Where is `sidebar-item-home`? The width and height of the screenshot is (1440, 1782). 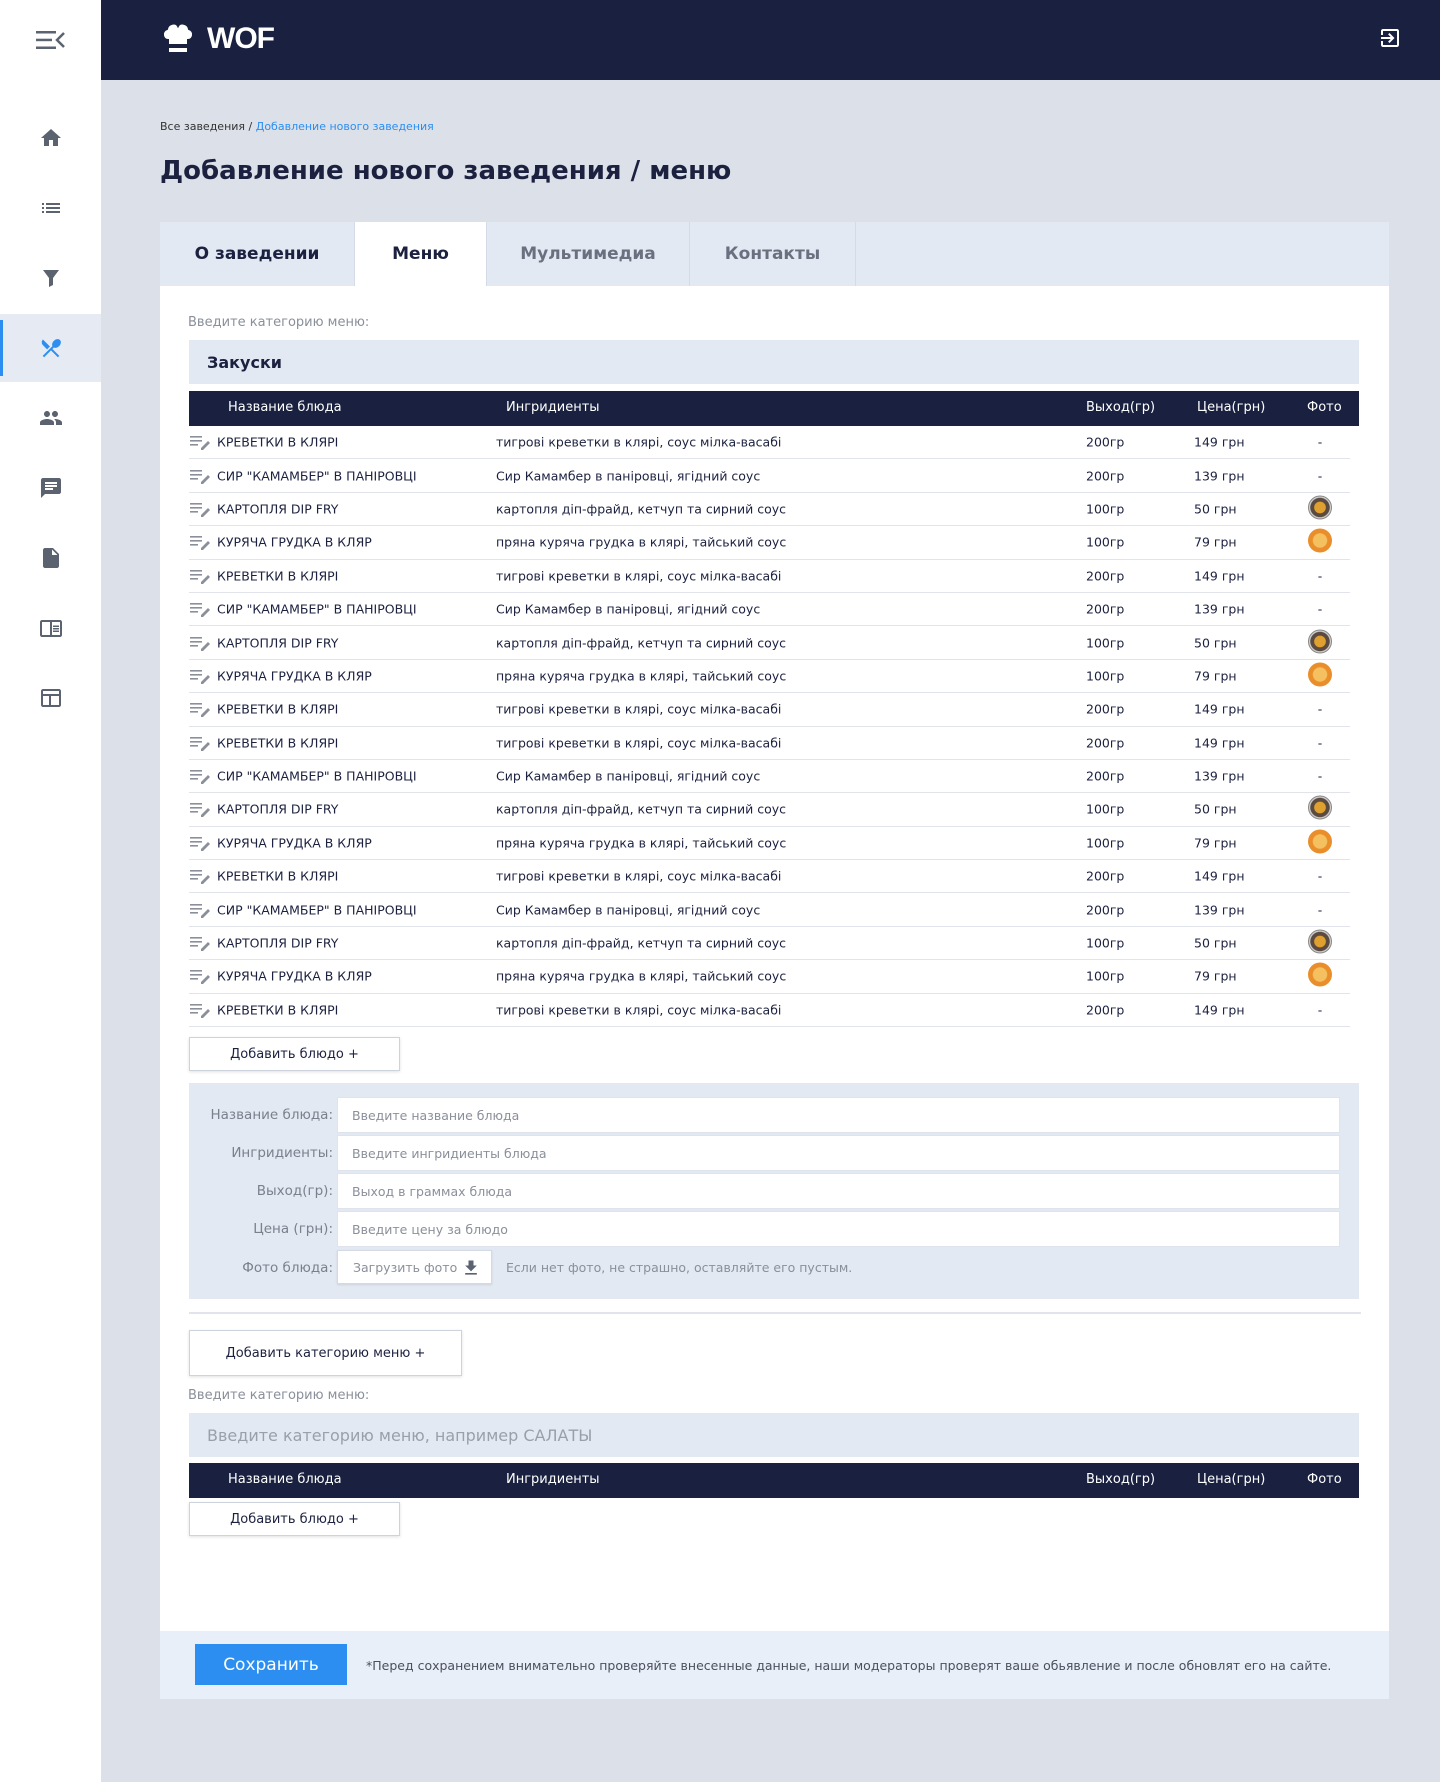 sidebar-item-home is located at coordinates (50, 138).